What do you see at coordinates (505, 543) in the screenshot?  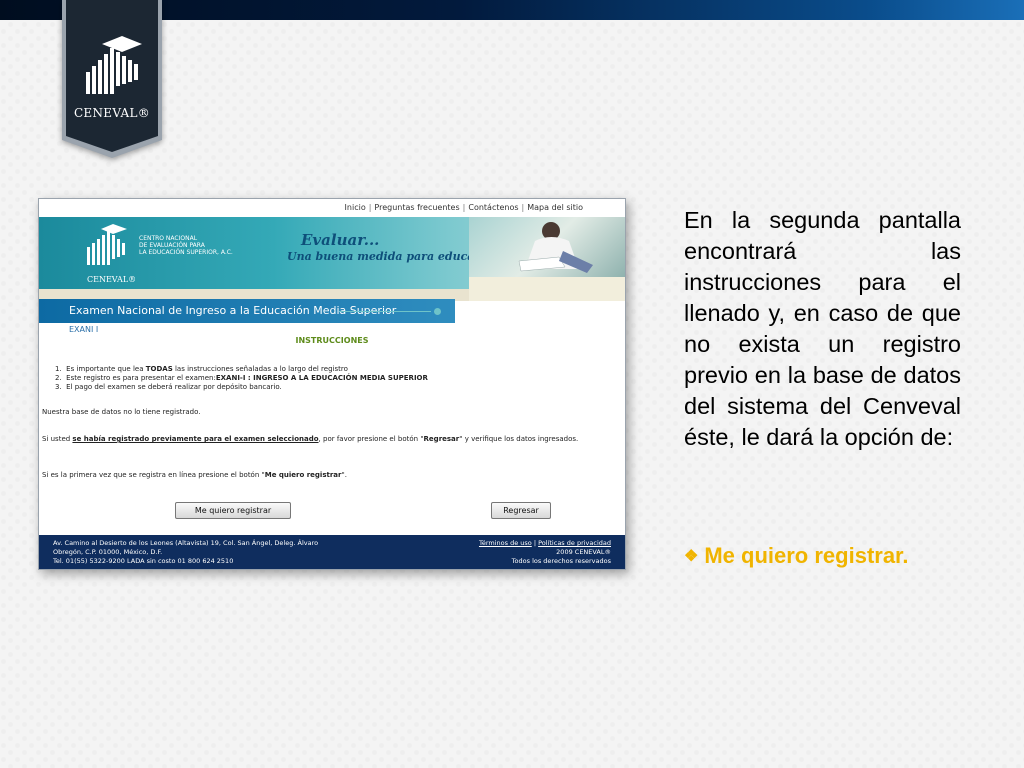 I see `terms-link: Términos de uso` at bounding box center [505, 543].